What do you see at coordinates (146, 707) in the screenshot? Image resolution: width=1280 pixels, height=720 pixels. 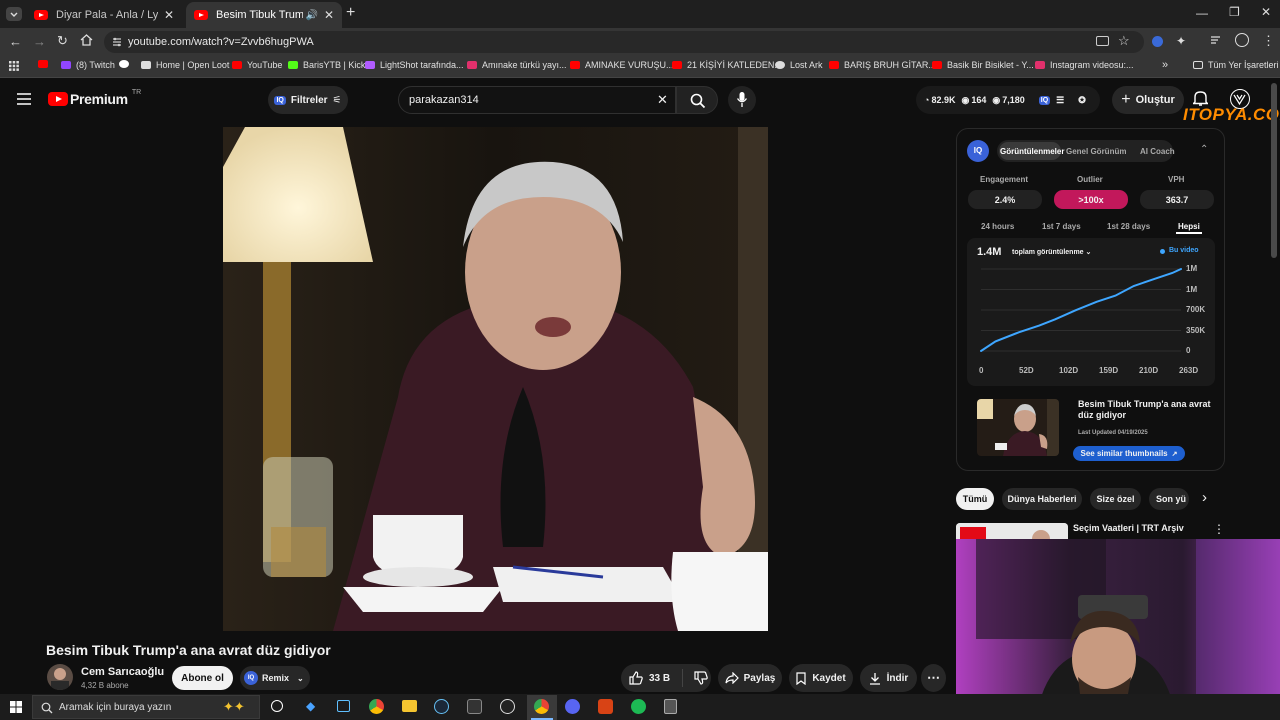 I see `taskbar-search-box: Aramak için buraya yazın ✦✦` at bounding box center [146, 707].